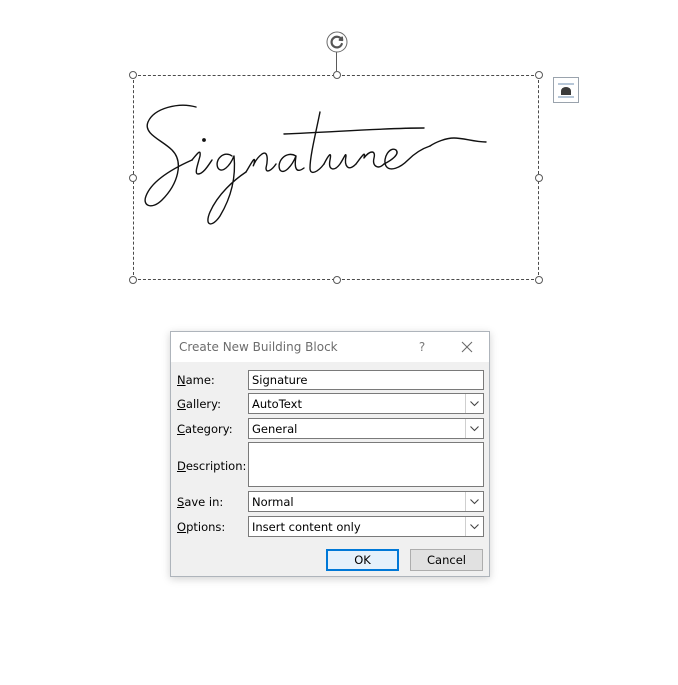  What do you see at coordinates (277, 404) in the screenshot?
I see `gallery-value: AutoText` at bounding box center [277, 404].